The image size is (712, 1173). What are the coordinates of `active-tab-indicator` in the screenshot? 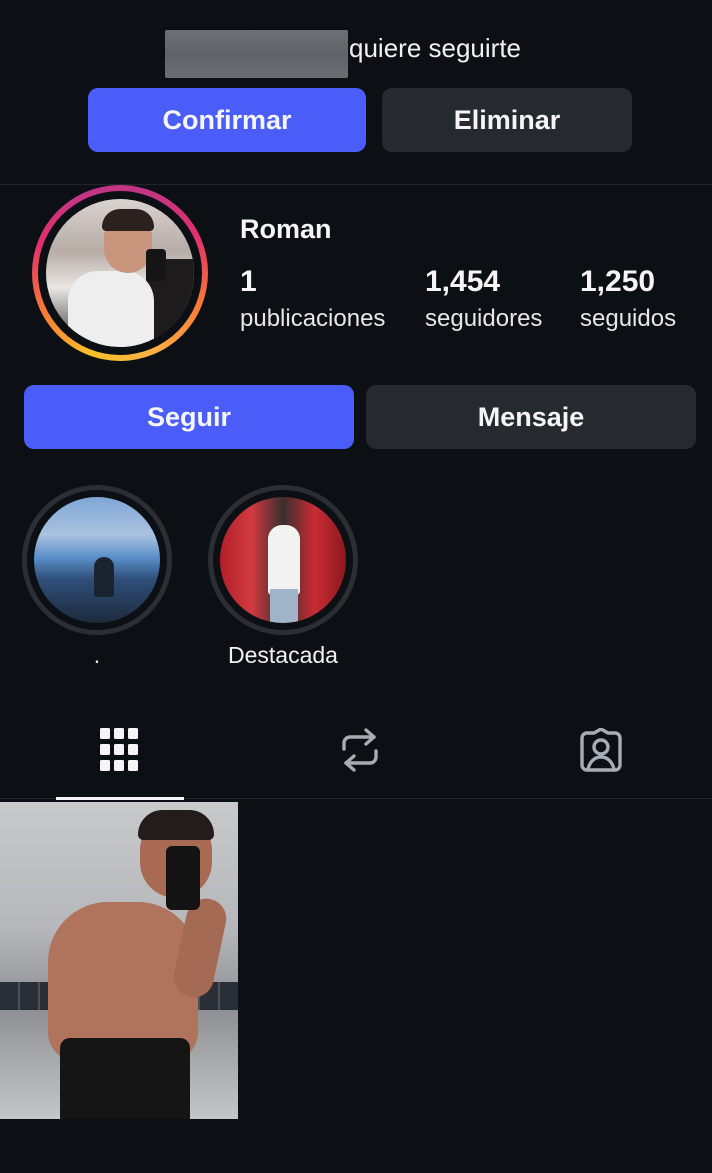 It's located at (120, 798).